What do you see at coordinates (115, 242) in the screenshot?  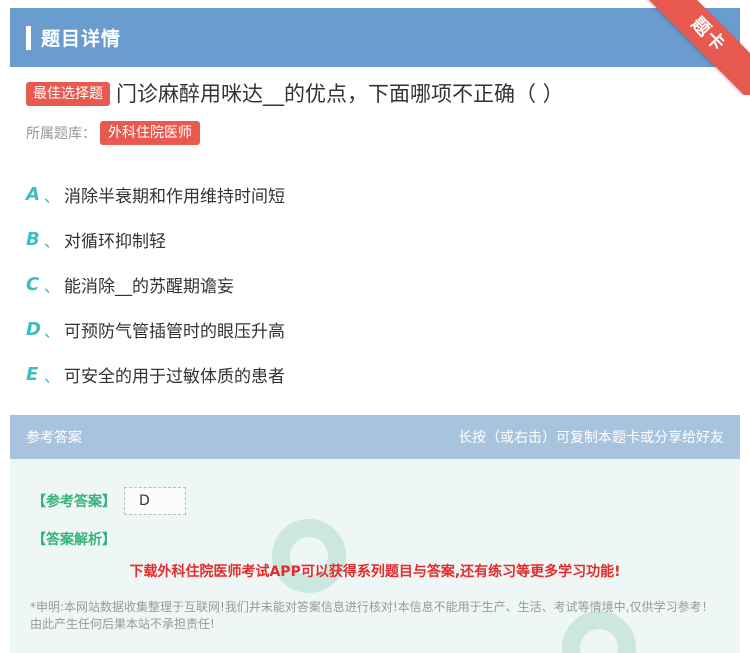 I see `option-text: 对循环抑制轻` at bounding box center [115, 242].